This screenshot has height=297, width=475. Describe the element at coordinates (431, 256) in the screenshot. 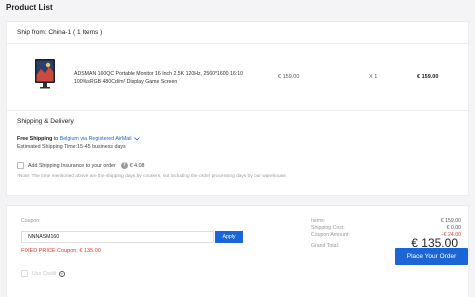

I see `place-order-button: Place Your Order` at that location.